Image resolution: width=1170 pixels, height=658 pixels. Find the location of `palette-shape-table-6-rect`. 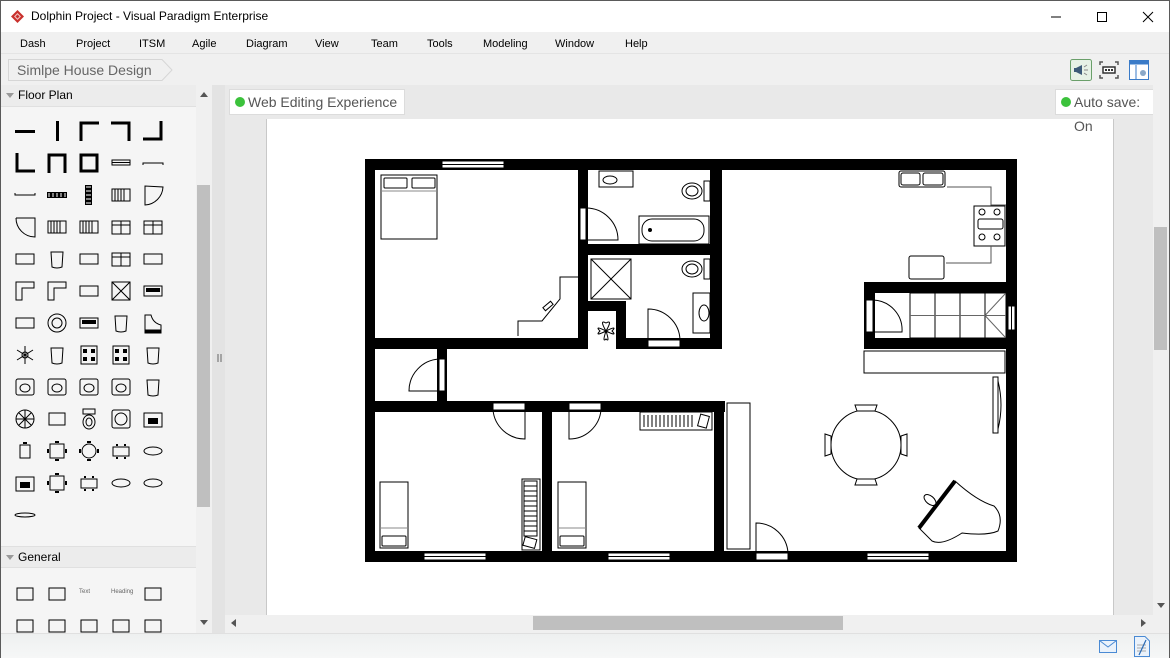

palette-shape-table-6-rect is located at coordinates (89, 483).